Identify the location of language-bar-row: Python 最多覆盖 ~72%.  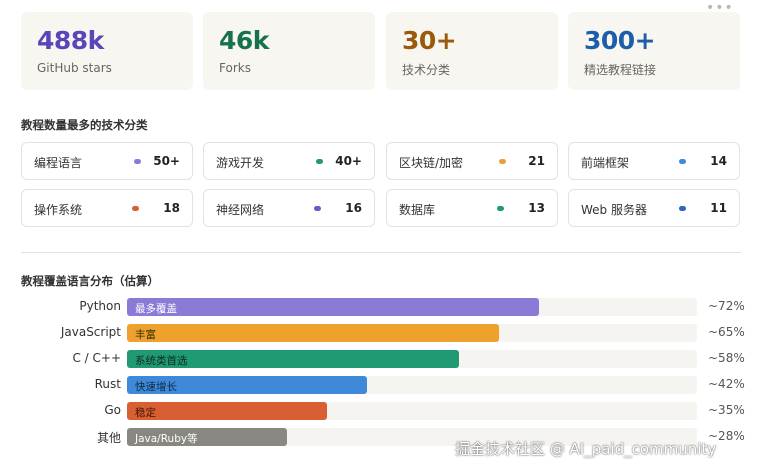
(383, 307).